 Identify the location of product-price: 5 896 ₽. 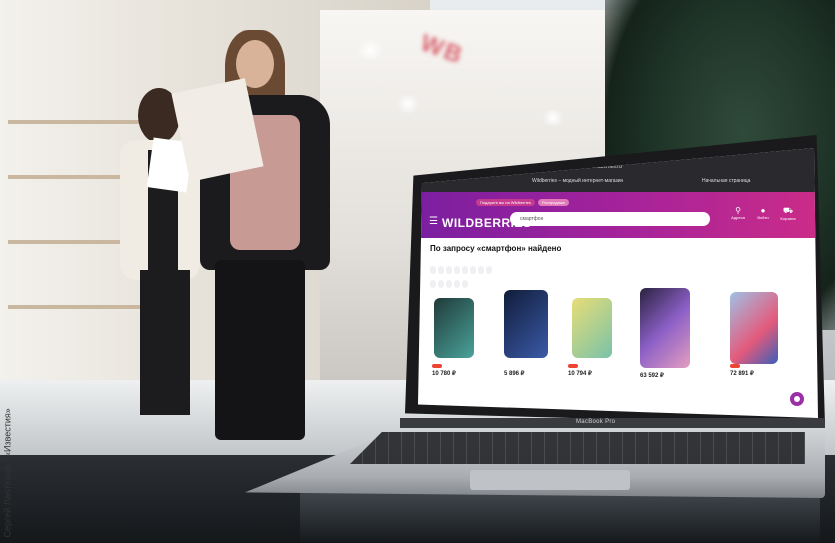
(514, 374).